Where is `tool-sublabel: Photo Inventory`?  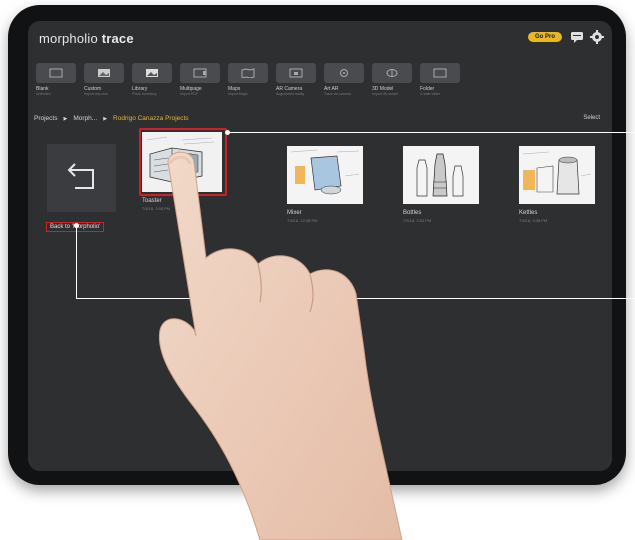
tool-sublabel: Photo Inventory is located at coordinates (144, 94).